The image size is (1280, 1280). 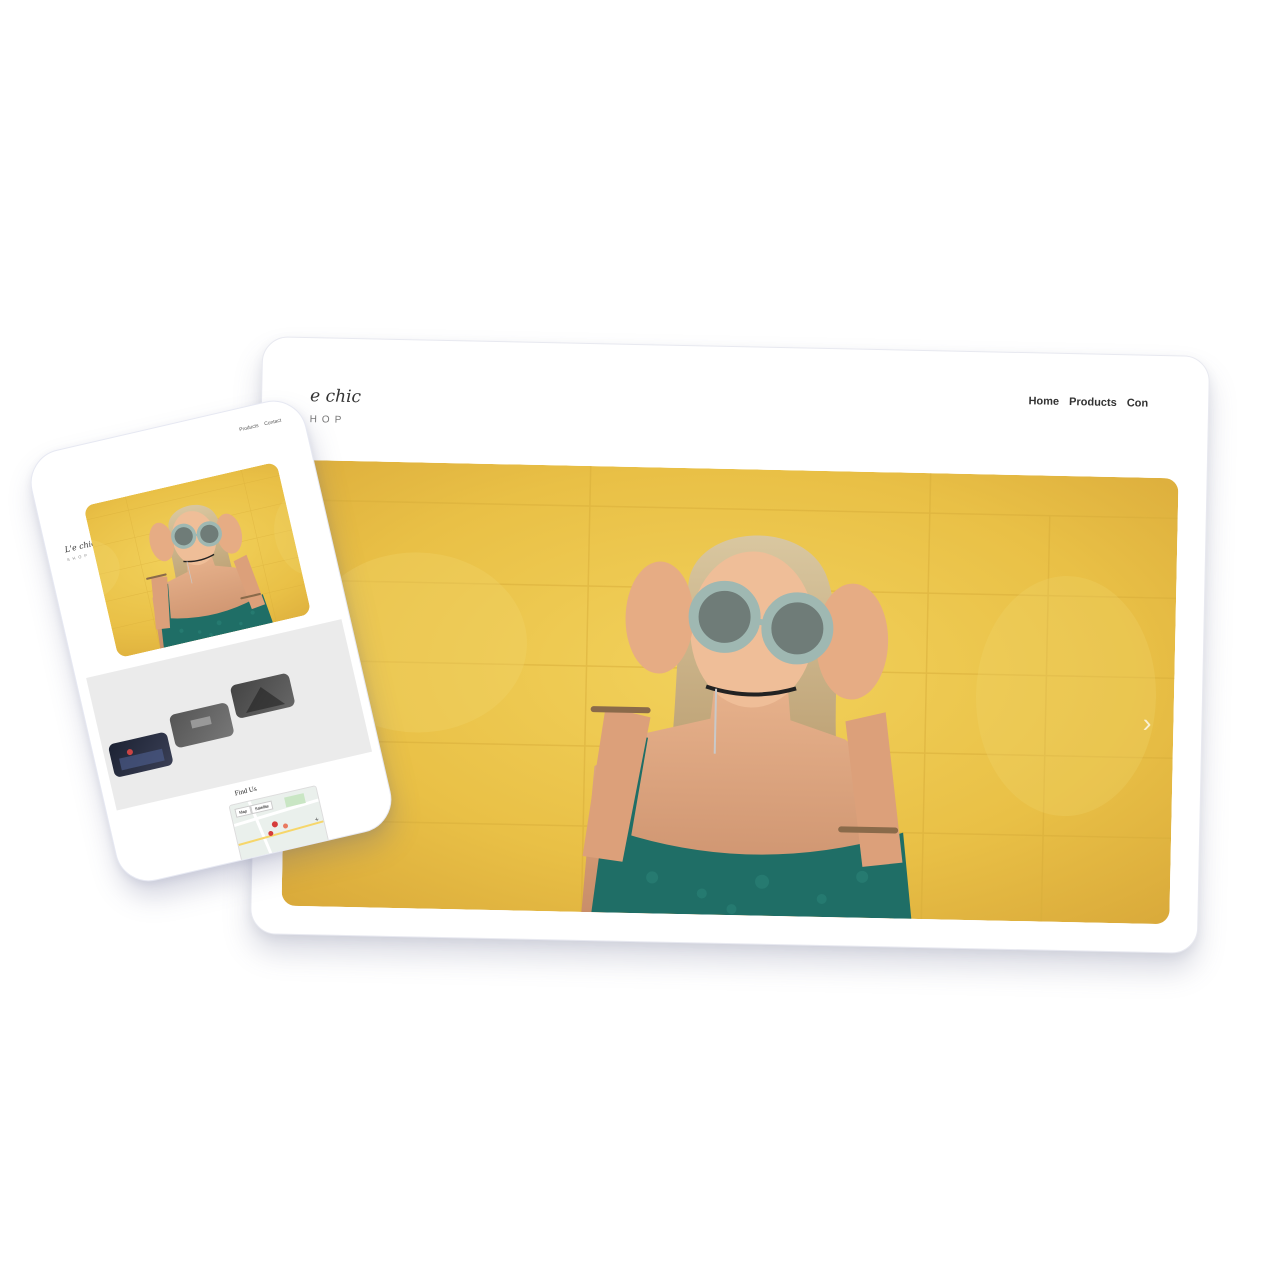 I want to click on mobile-hero-photo, so click(x=197, y=560).